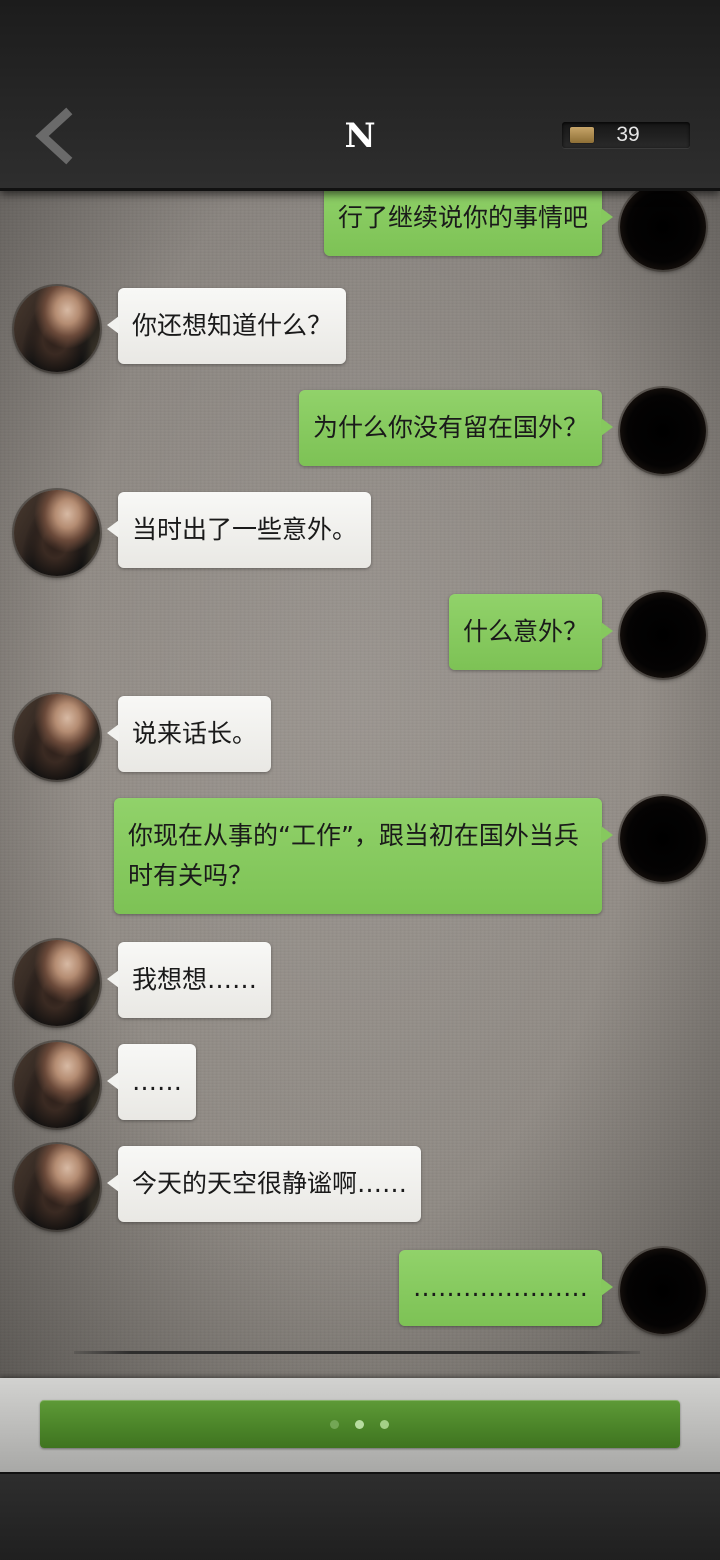 The image size is (720, 1560). I want to click on message-bubble-other: 说来话长。, so click(189, 734).